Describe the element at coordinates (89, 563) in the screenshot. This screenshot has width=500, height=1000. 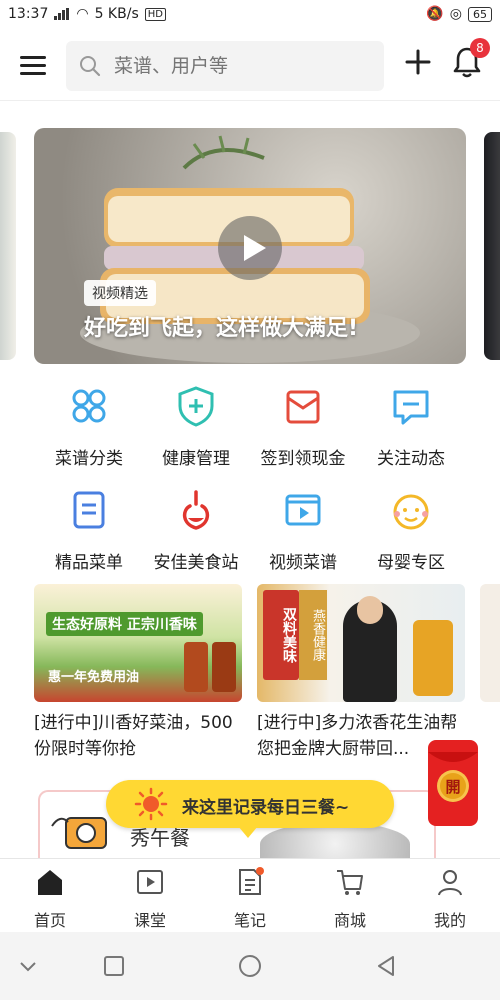
I see `grid-label: 精品菜单` at that location.